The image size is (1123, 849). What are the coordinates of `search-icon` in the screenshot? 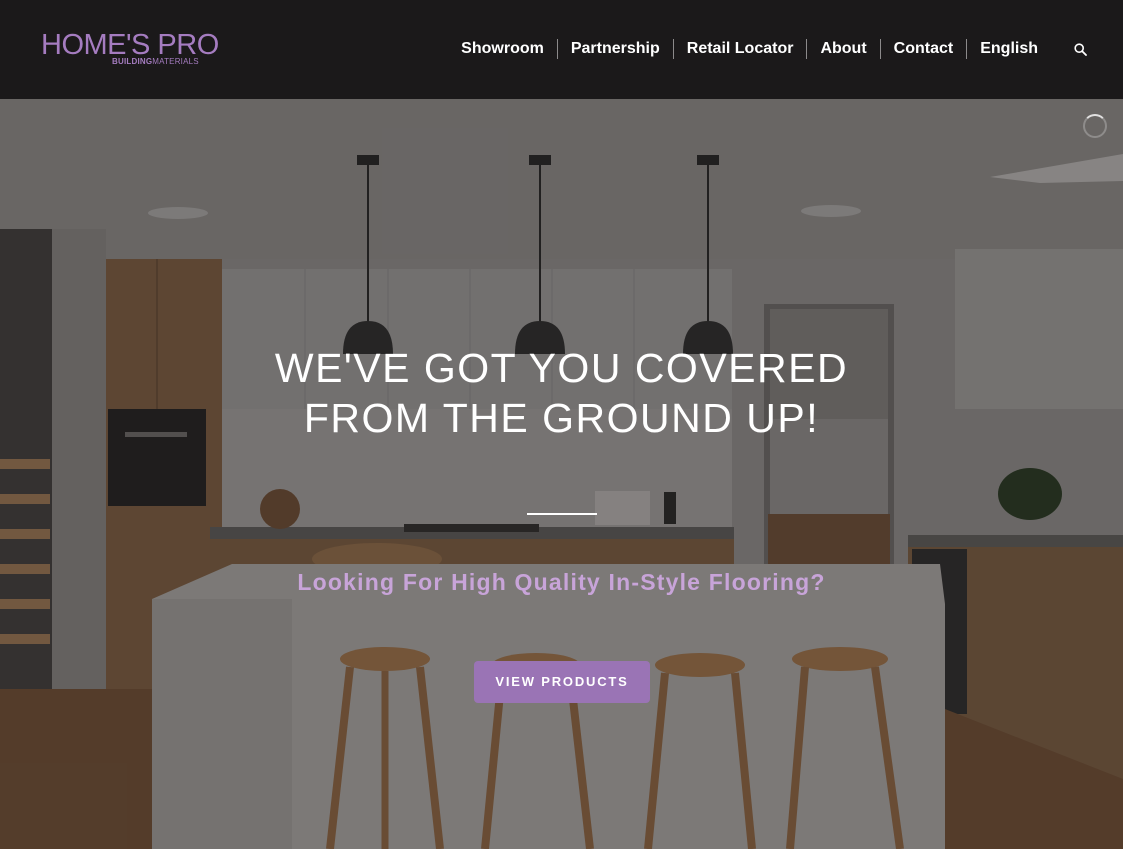 It's located at (1080, 49).